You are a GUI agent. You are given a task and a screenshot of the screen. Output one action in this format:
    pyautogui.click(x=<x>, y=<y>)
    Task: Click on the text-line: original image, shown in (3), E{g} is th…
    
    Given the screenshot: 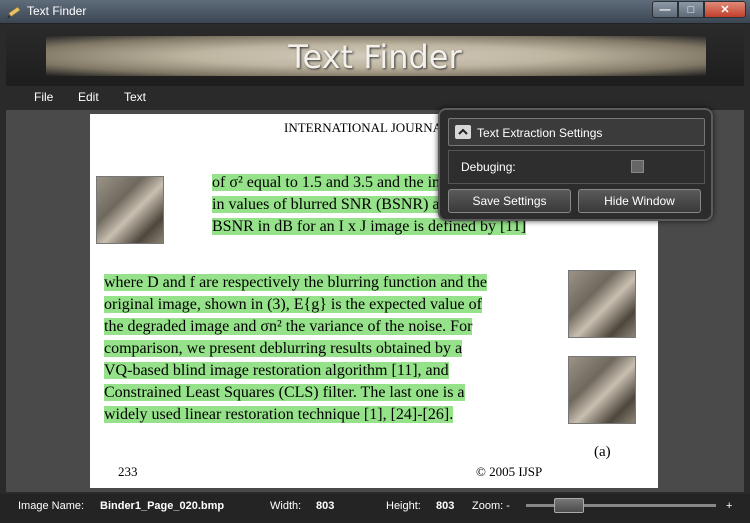 What is the action you would take?
    pyautogui.click(x=293, y=304)
    